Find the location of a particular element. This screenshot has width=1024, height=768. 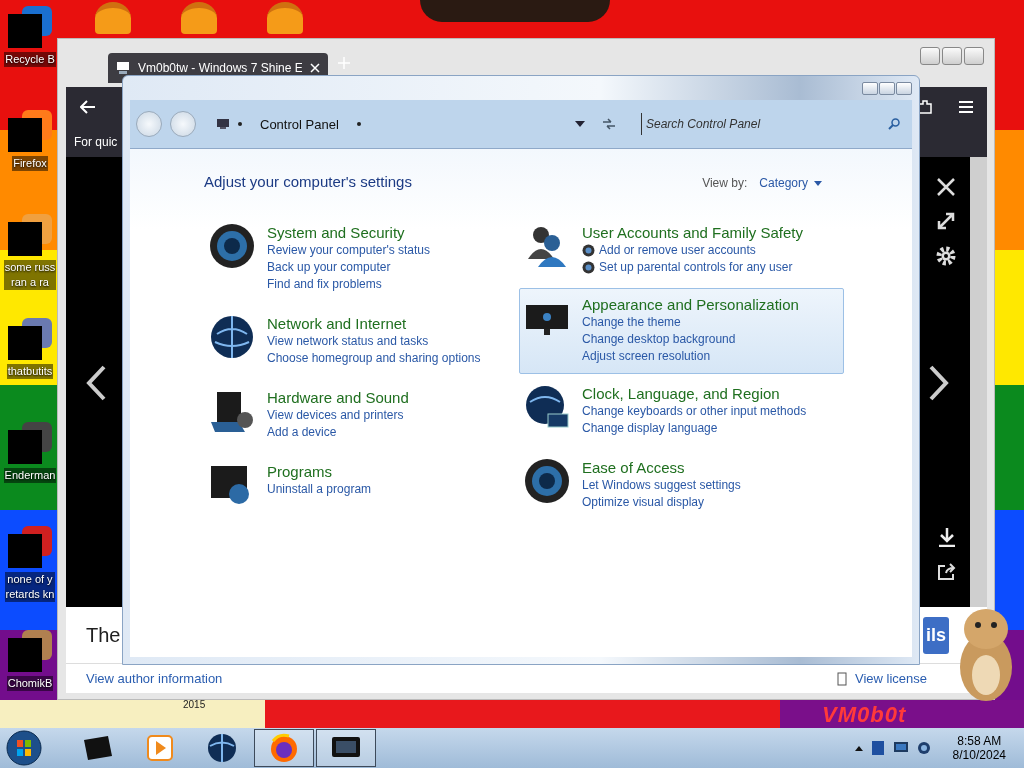

task-link: Add a device is located at coordinates (302, 432).